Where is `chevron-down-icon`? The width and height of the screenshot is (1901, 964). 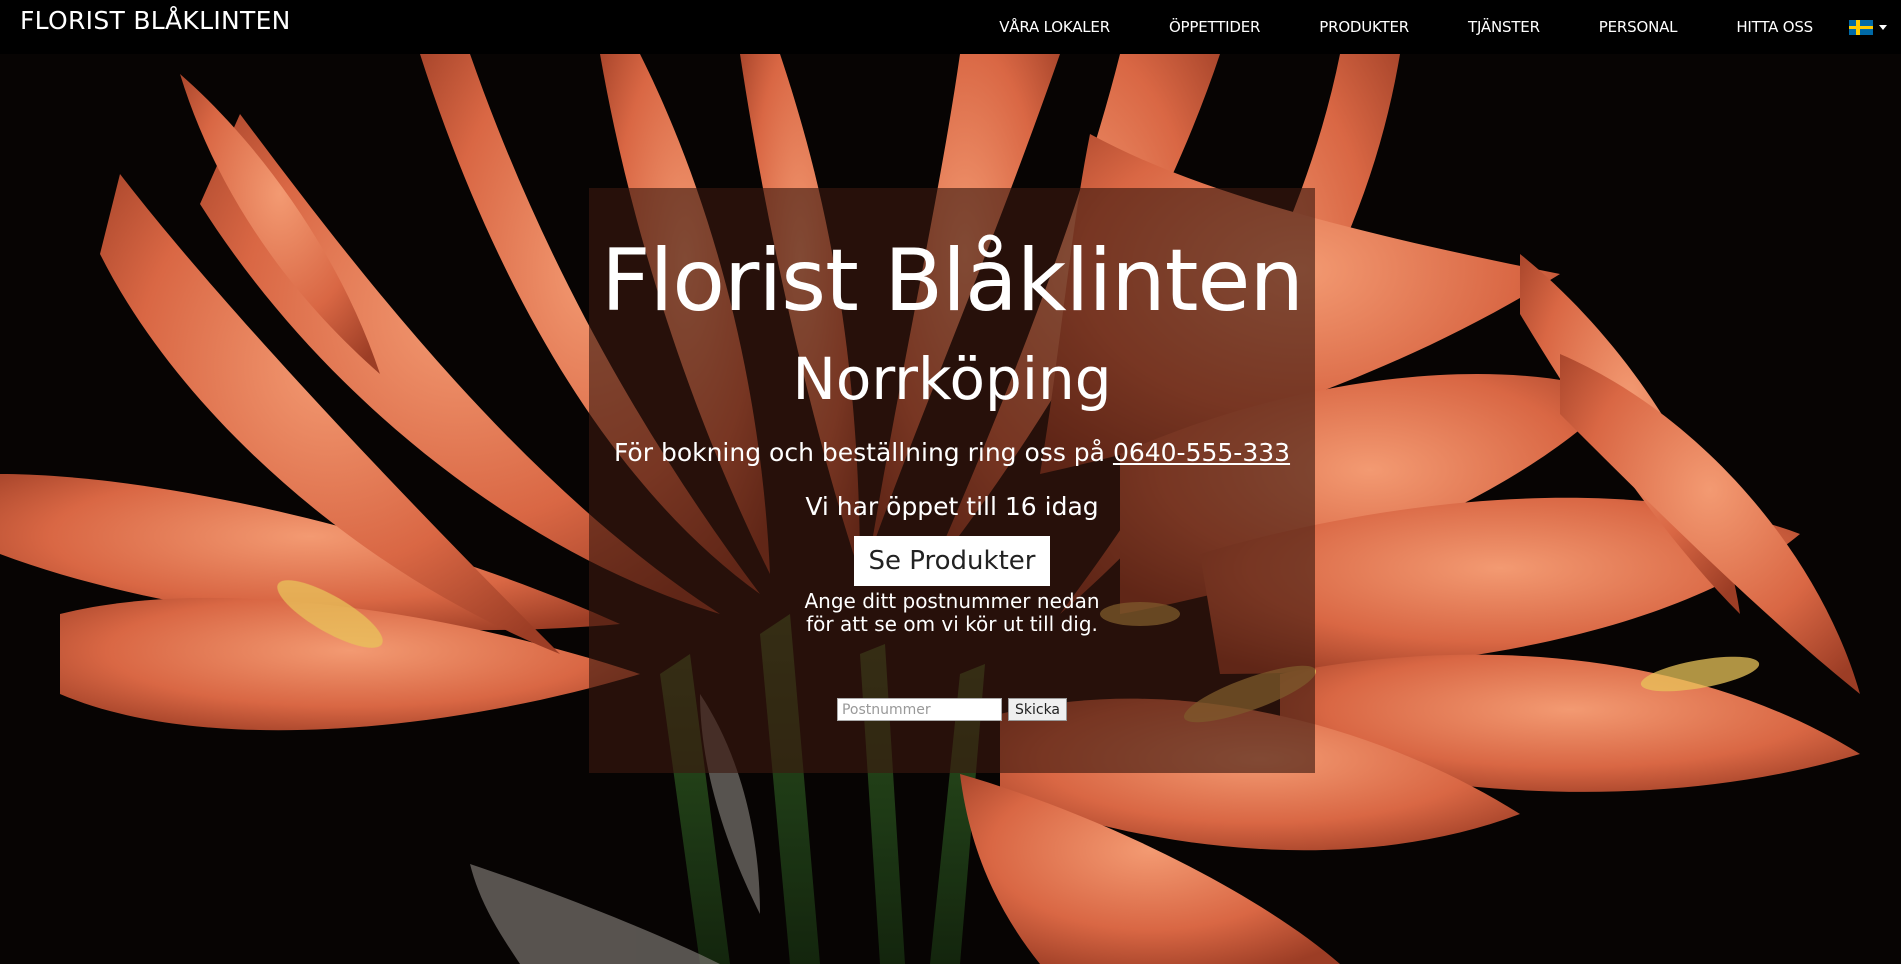
chevron-down-icon is located at coordinates (1883, 27).